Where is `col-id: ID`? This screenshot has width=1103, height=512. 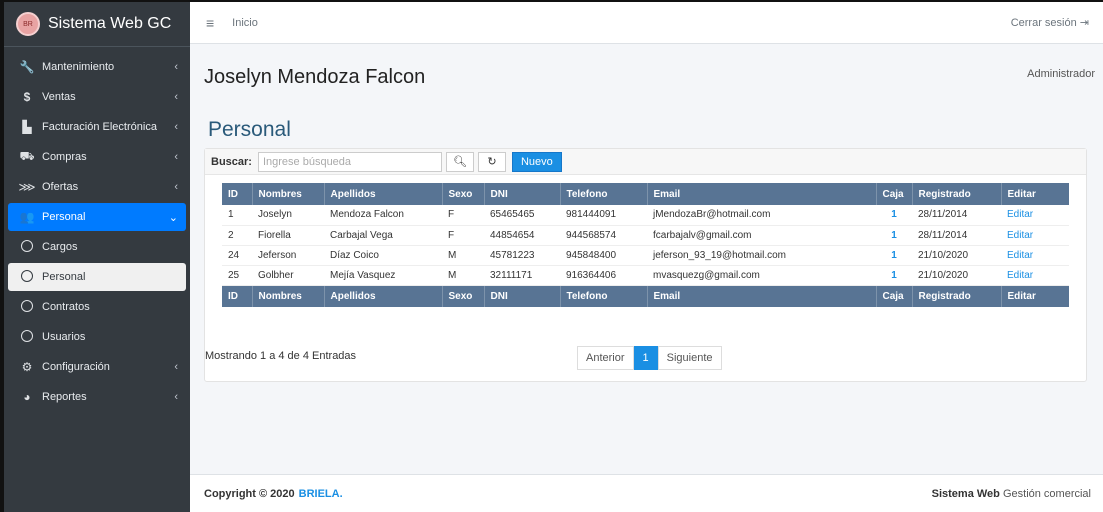 col-id: ID is located at coordinates (237, 194).